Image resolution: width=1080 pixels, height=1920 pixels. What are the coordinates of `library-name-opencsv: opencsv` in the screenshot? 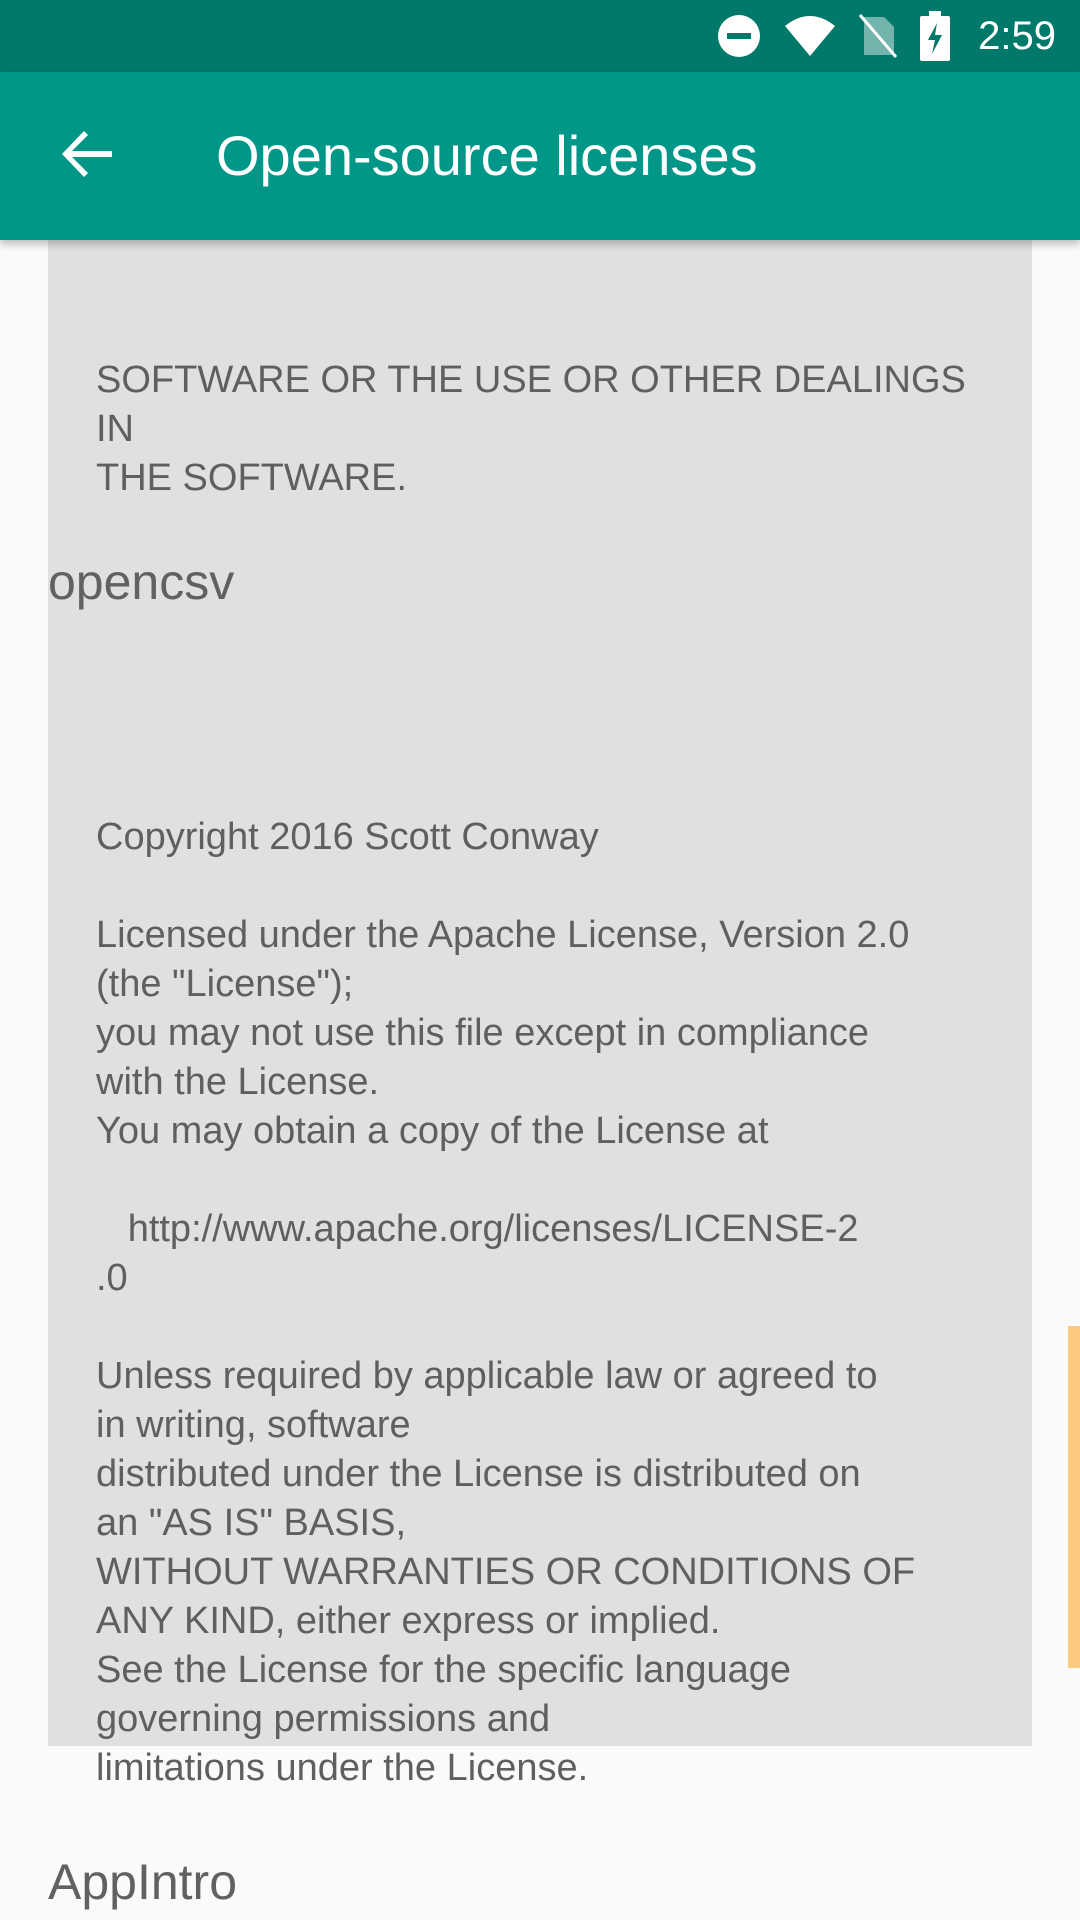 It's located at (141, 582).